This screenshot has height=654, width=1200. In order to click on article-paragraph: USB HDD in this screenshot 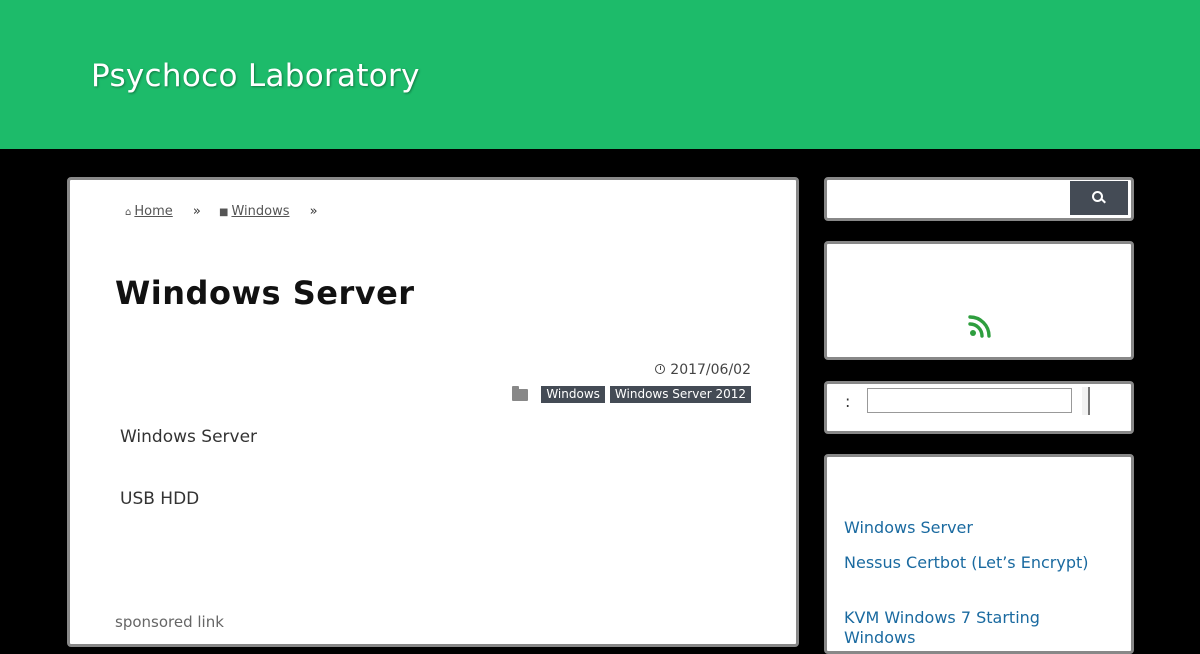, I will do `click(160, 499)`.